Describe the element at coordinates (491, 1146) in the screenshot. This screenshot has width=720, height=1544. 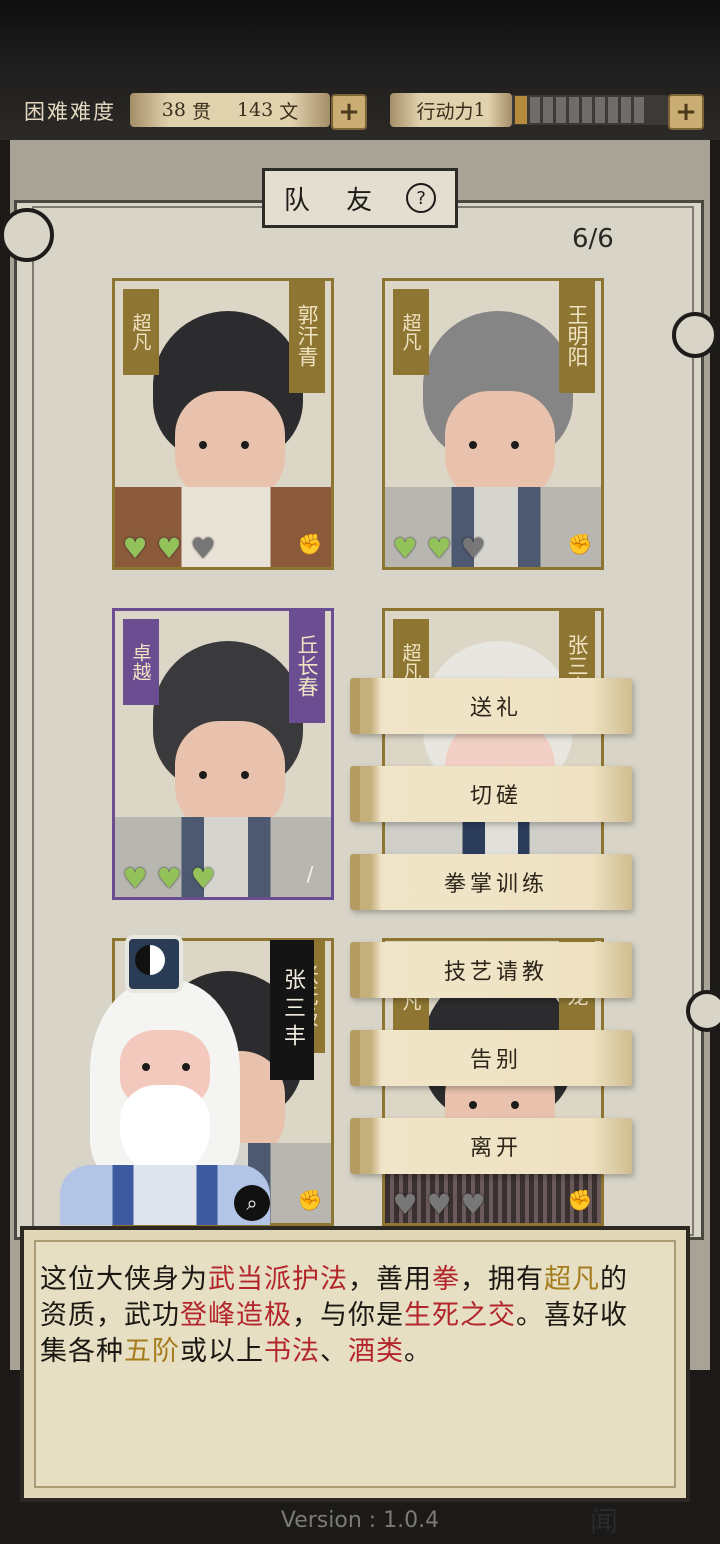
I see `leave-button: 离开` at that location.